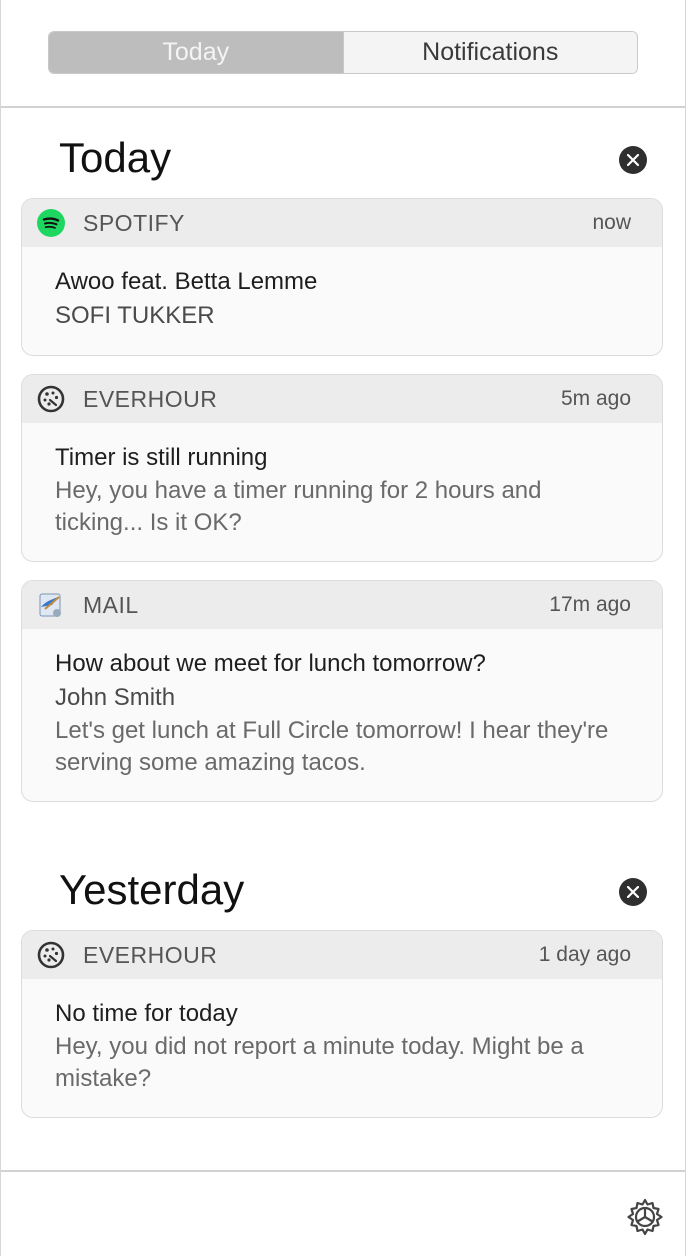  I want to click on settings-button, so click(645, 1217).